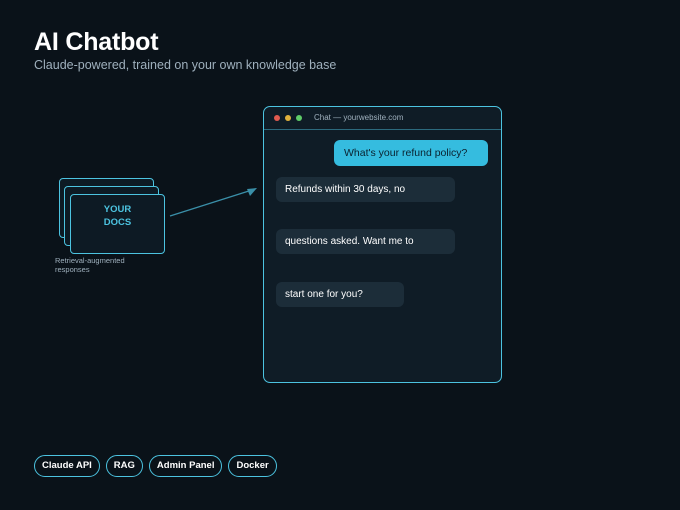 The image size is (680, 510). I want to click on user-message: What's your refund policy?, so click(411, 153).